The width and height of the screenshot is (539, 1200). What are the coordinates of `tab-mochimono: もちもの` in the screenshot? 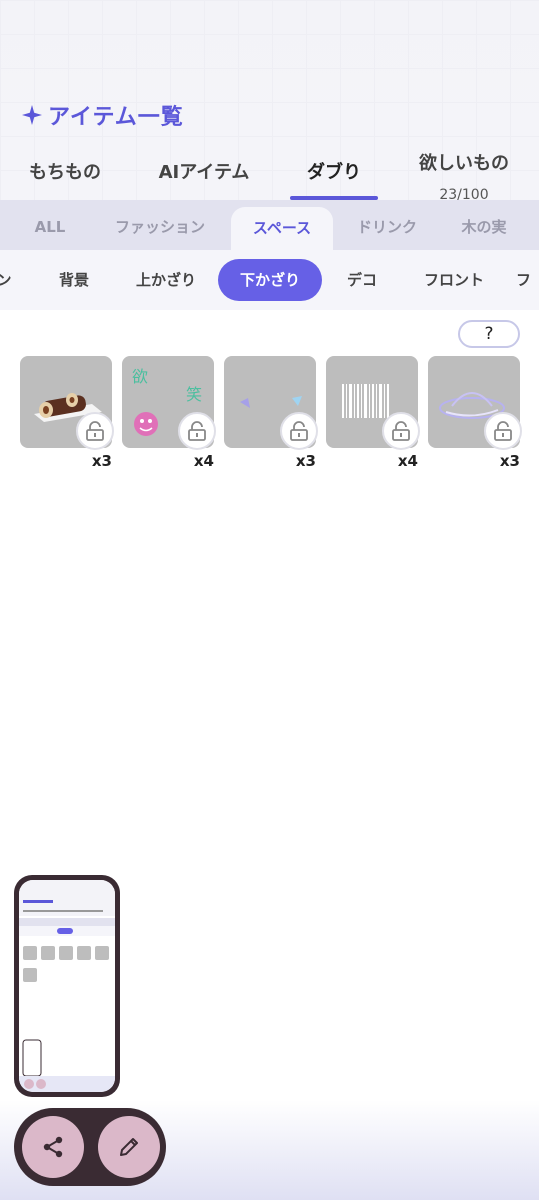 It's located at (65, 170).